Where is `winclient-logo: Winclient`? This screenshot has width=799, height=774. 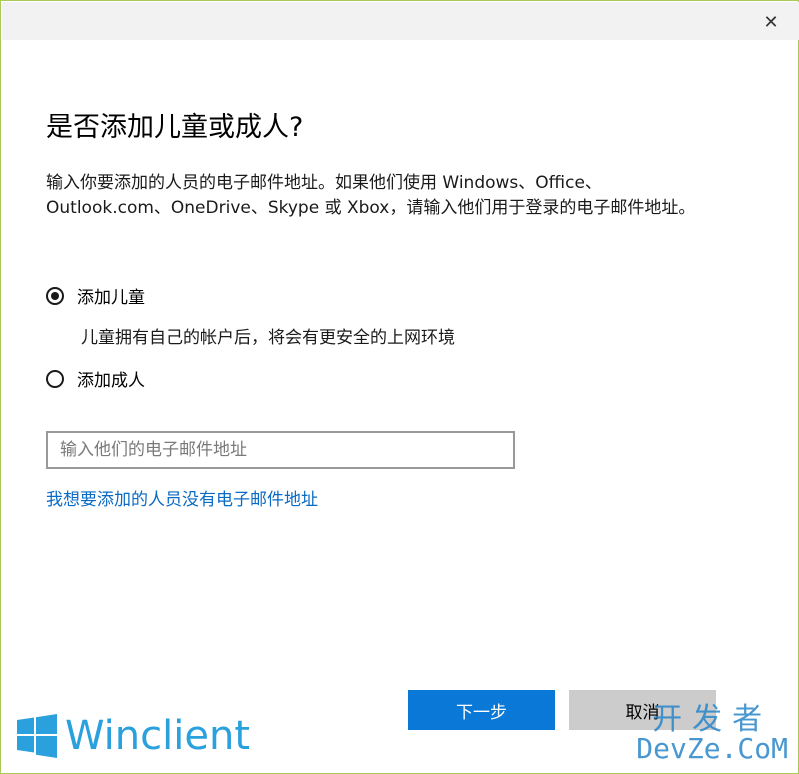
winclient-logo: Winclient is located at coordinates (132, 736).